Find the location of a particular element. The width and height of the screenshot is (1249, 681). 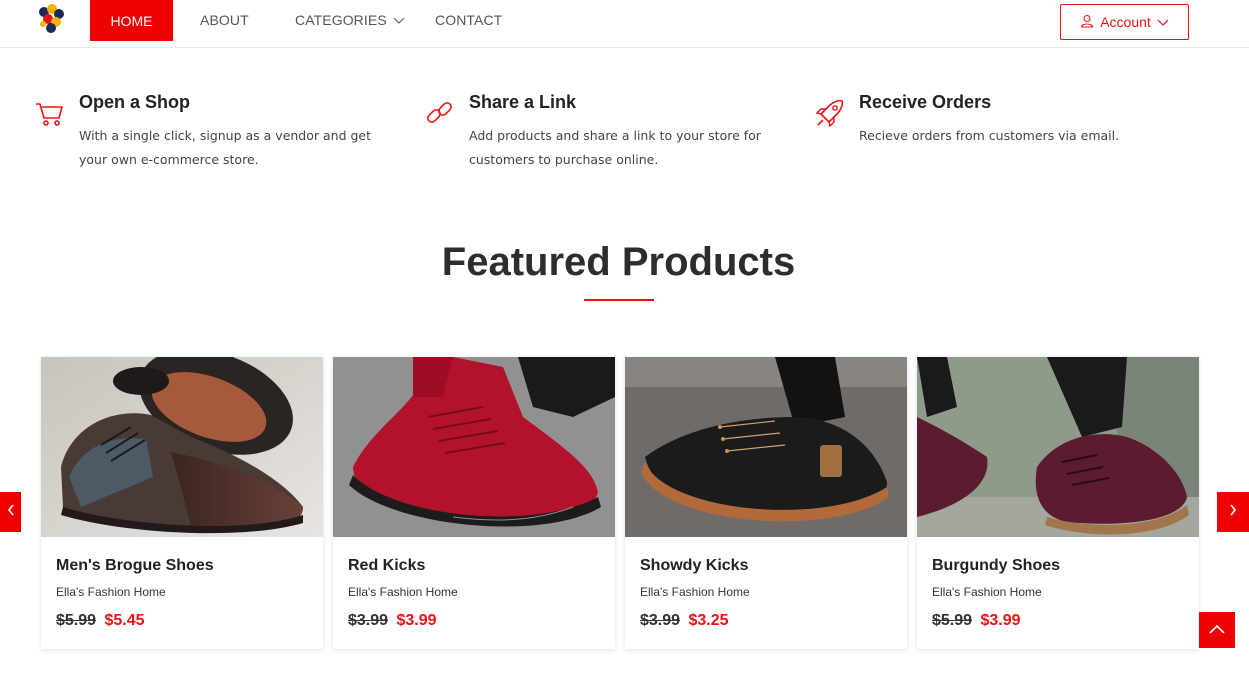

chevron-left-icon is located at coordinates (11, 512).